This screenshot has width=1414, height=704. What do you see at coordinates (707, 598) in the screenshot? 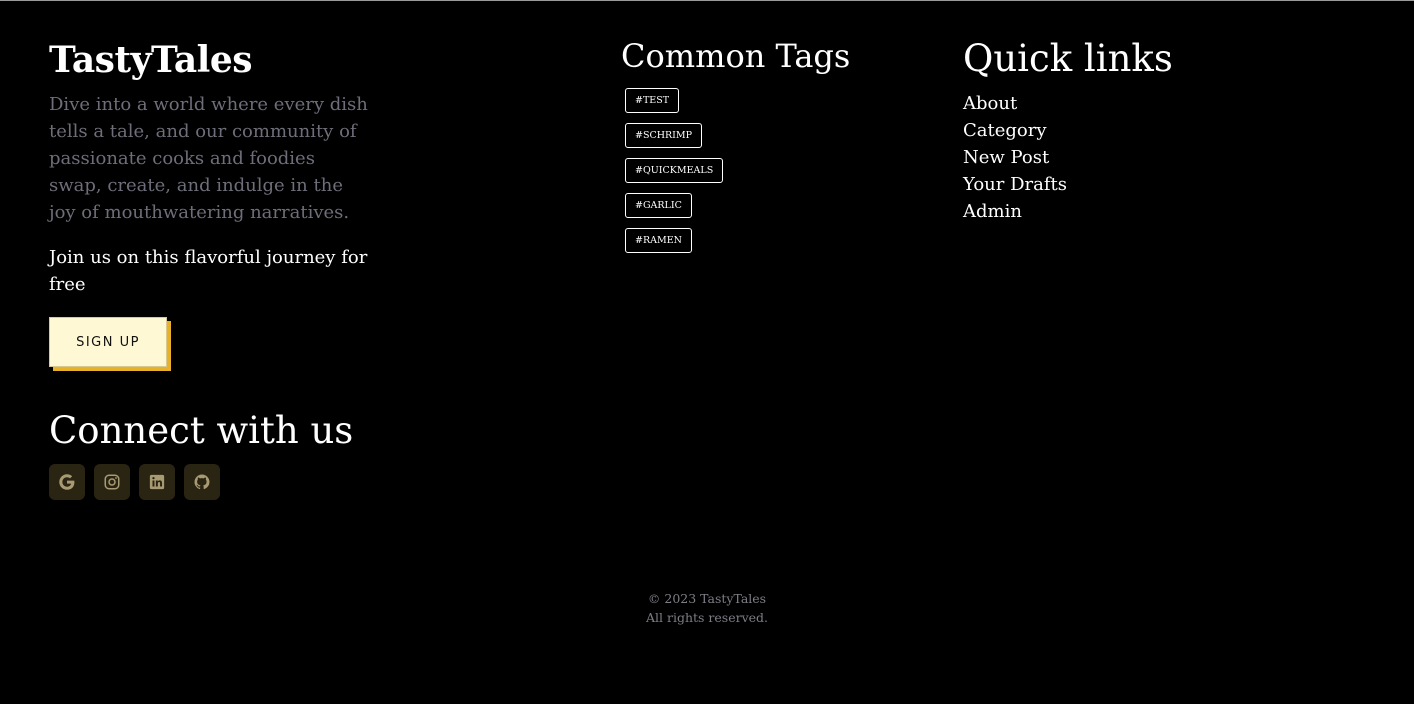
I see `copyright-text: © 2023 TastyTales` at bounding box center [707, 598].